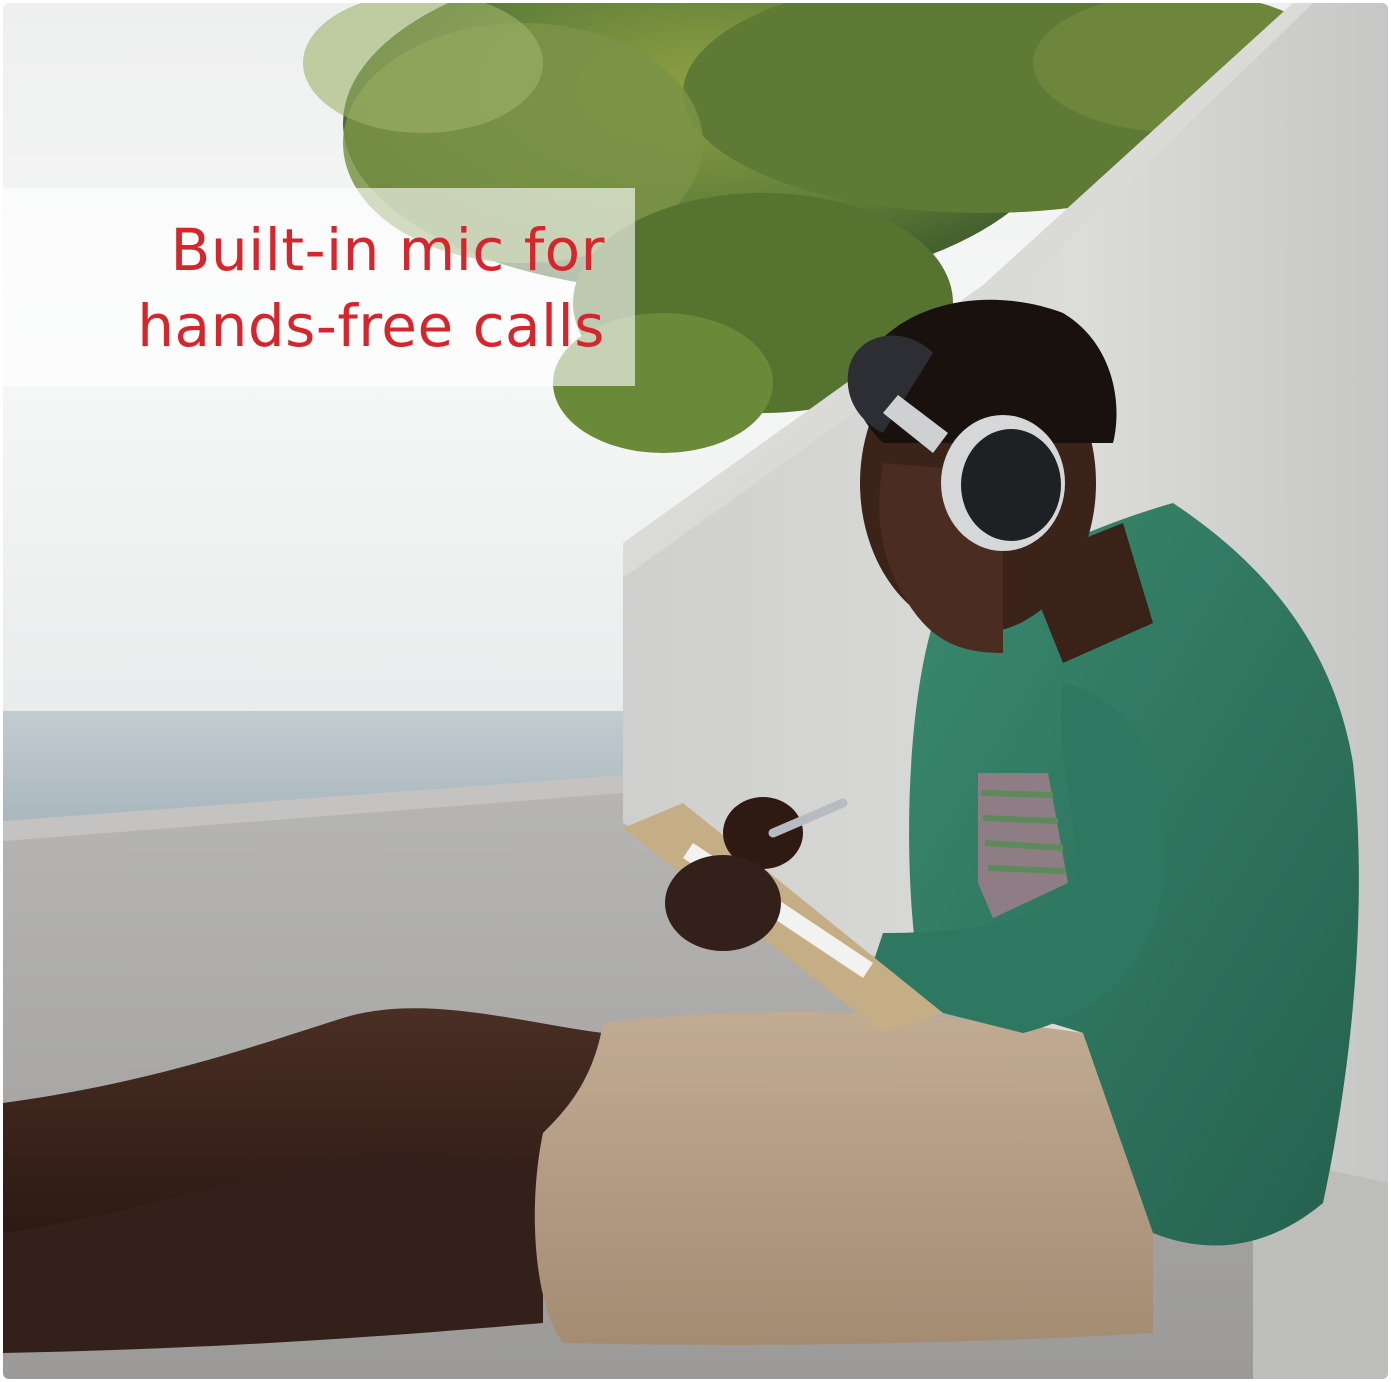  I want to click on caption-heading: Built-in mic for hands-free calls, so click(304, 288).